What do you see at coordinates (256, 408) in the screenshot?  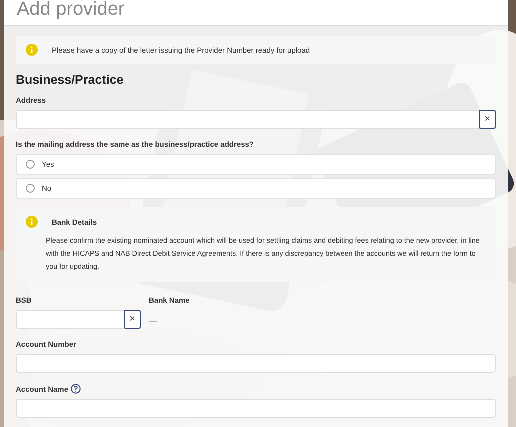 I see `account-name-field` at bounding box center [256, 408].